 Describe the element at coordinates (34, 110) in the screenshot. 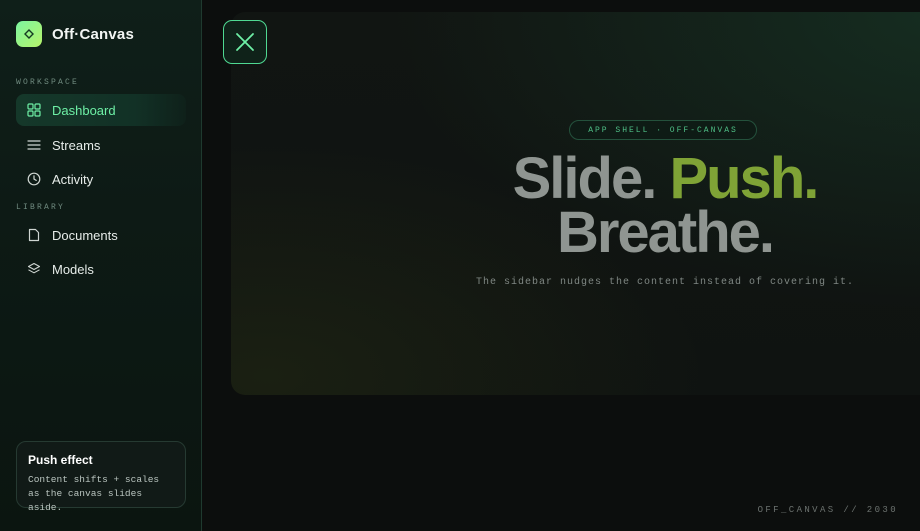

I see `grid-icon` at that location.